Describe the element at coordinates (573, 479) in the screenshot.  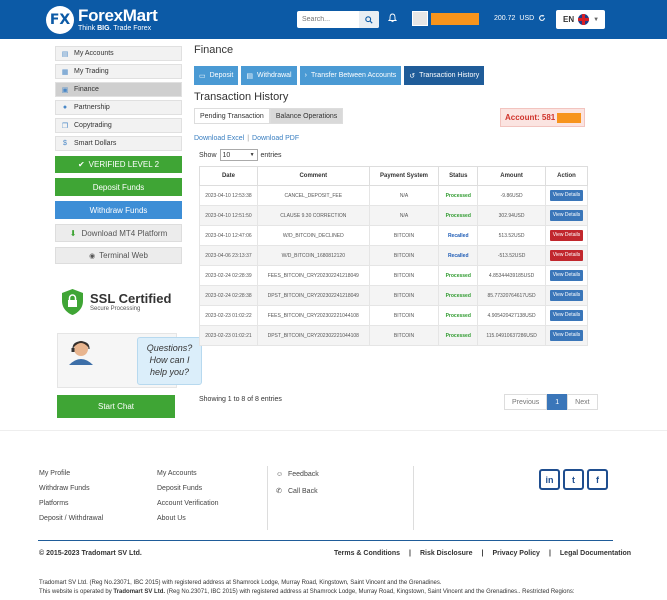
I see `twitter-icon: t` at that location.